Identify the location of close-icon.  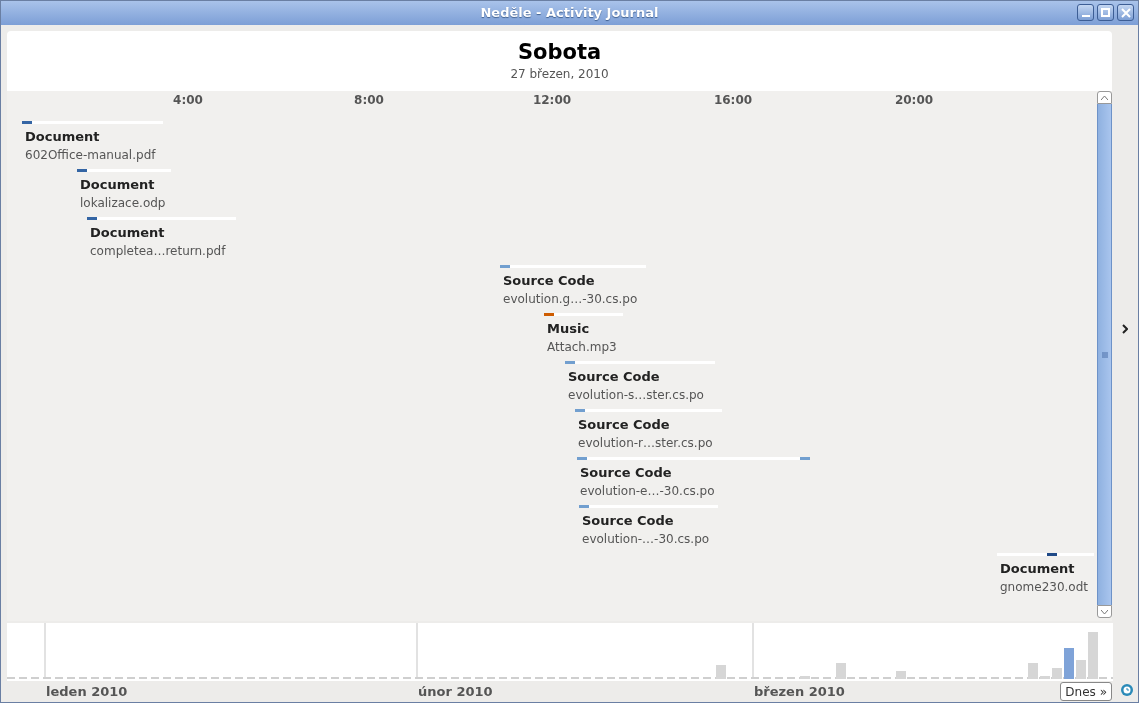
(1125, 12).